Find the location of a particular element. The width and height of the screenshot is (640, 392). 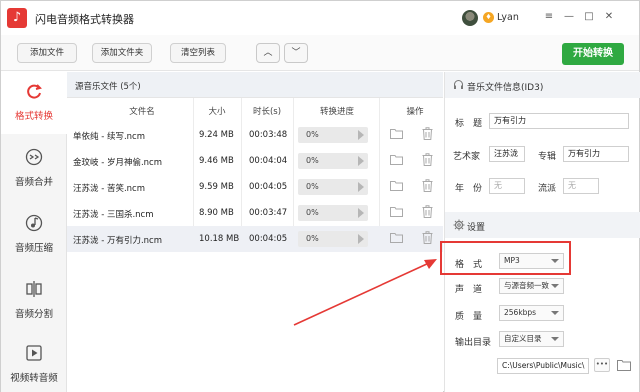

gear-icon is located at coordinates (459, 225).